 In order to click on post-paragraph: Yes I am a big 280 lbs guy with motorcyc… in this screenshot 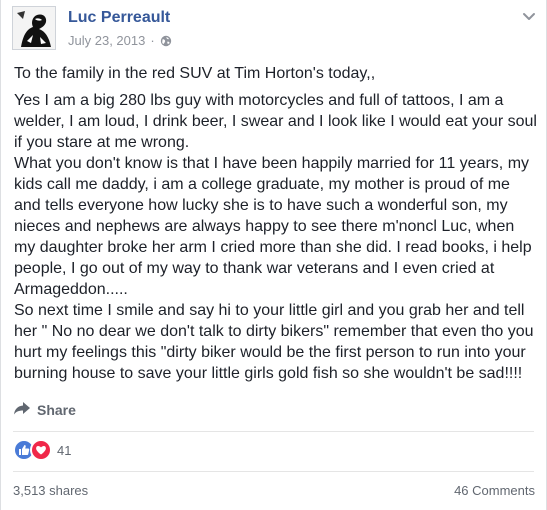, I will do `click(275, 121)`.